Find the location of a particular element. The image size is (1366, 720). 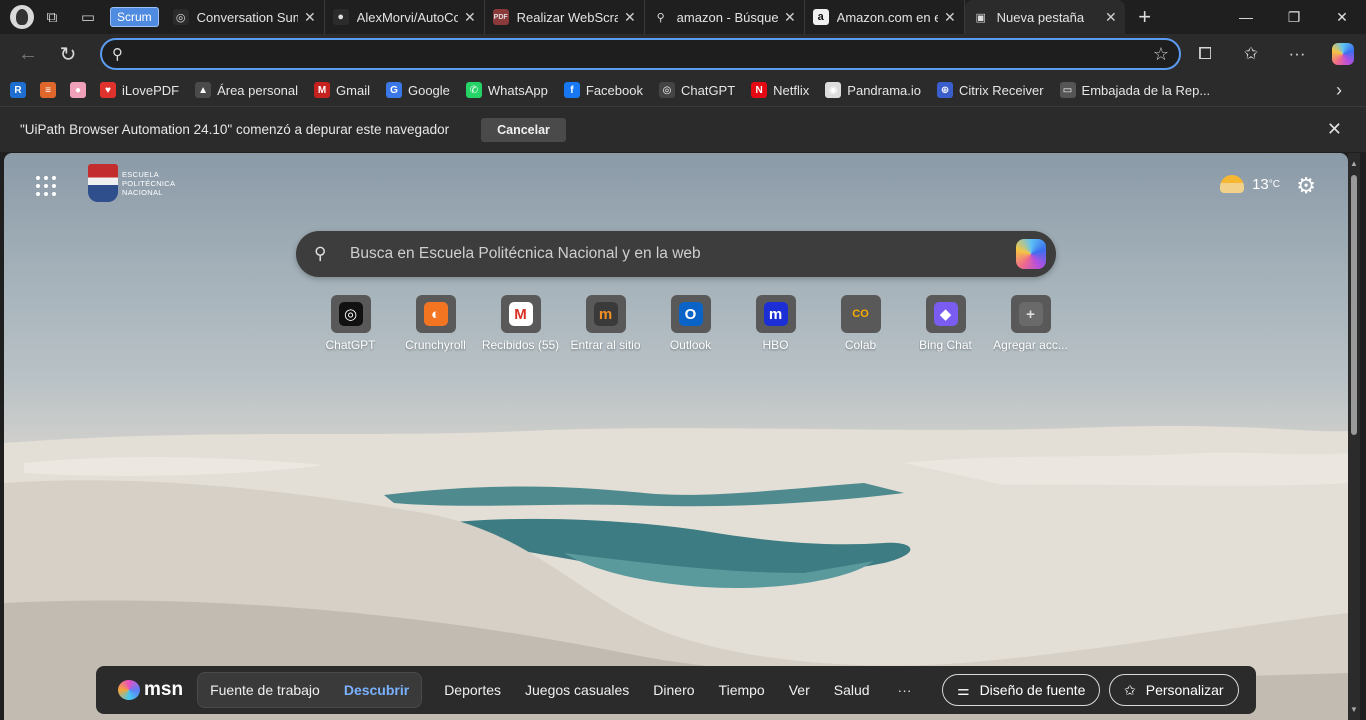

quick-link-icon-box: O is located at coordinates (690, 314).